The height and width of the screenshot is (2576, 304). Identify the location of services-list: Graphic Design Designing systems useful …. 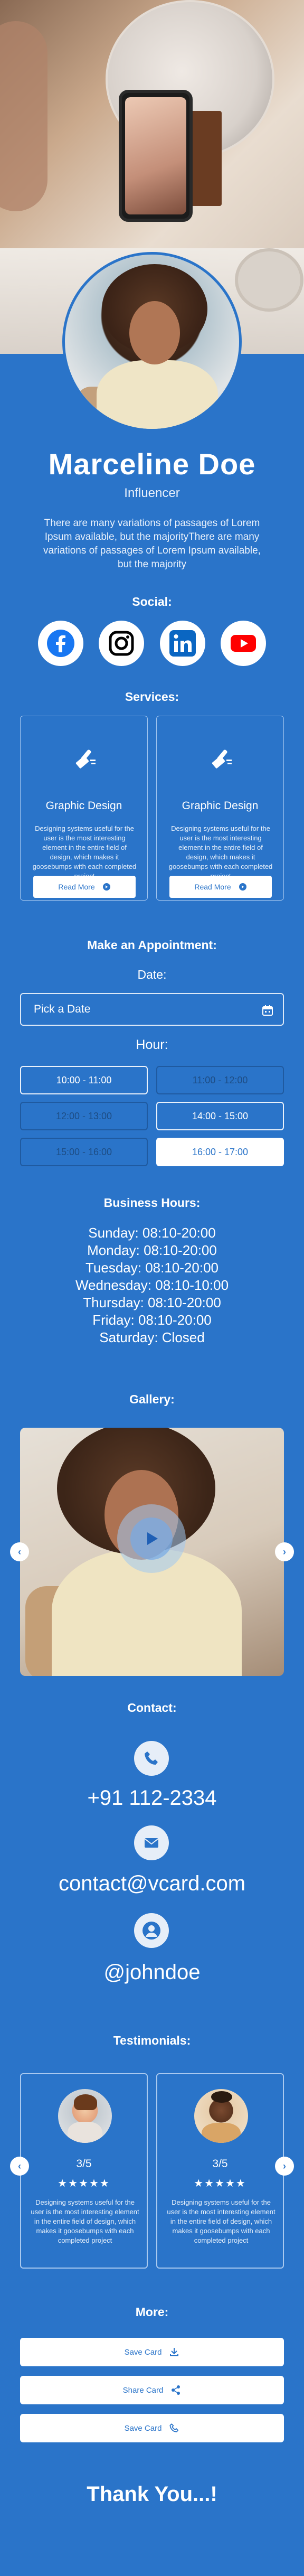
(152, 808).